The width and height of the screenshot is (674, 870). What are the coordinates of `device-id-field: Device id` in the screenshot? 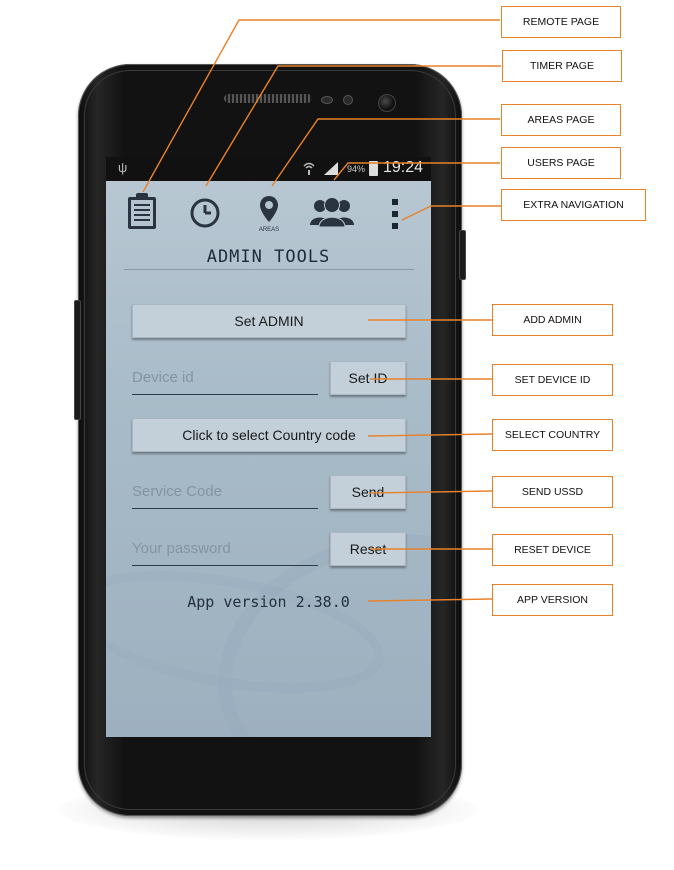 It's located at (225, 378).